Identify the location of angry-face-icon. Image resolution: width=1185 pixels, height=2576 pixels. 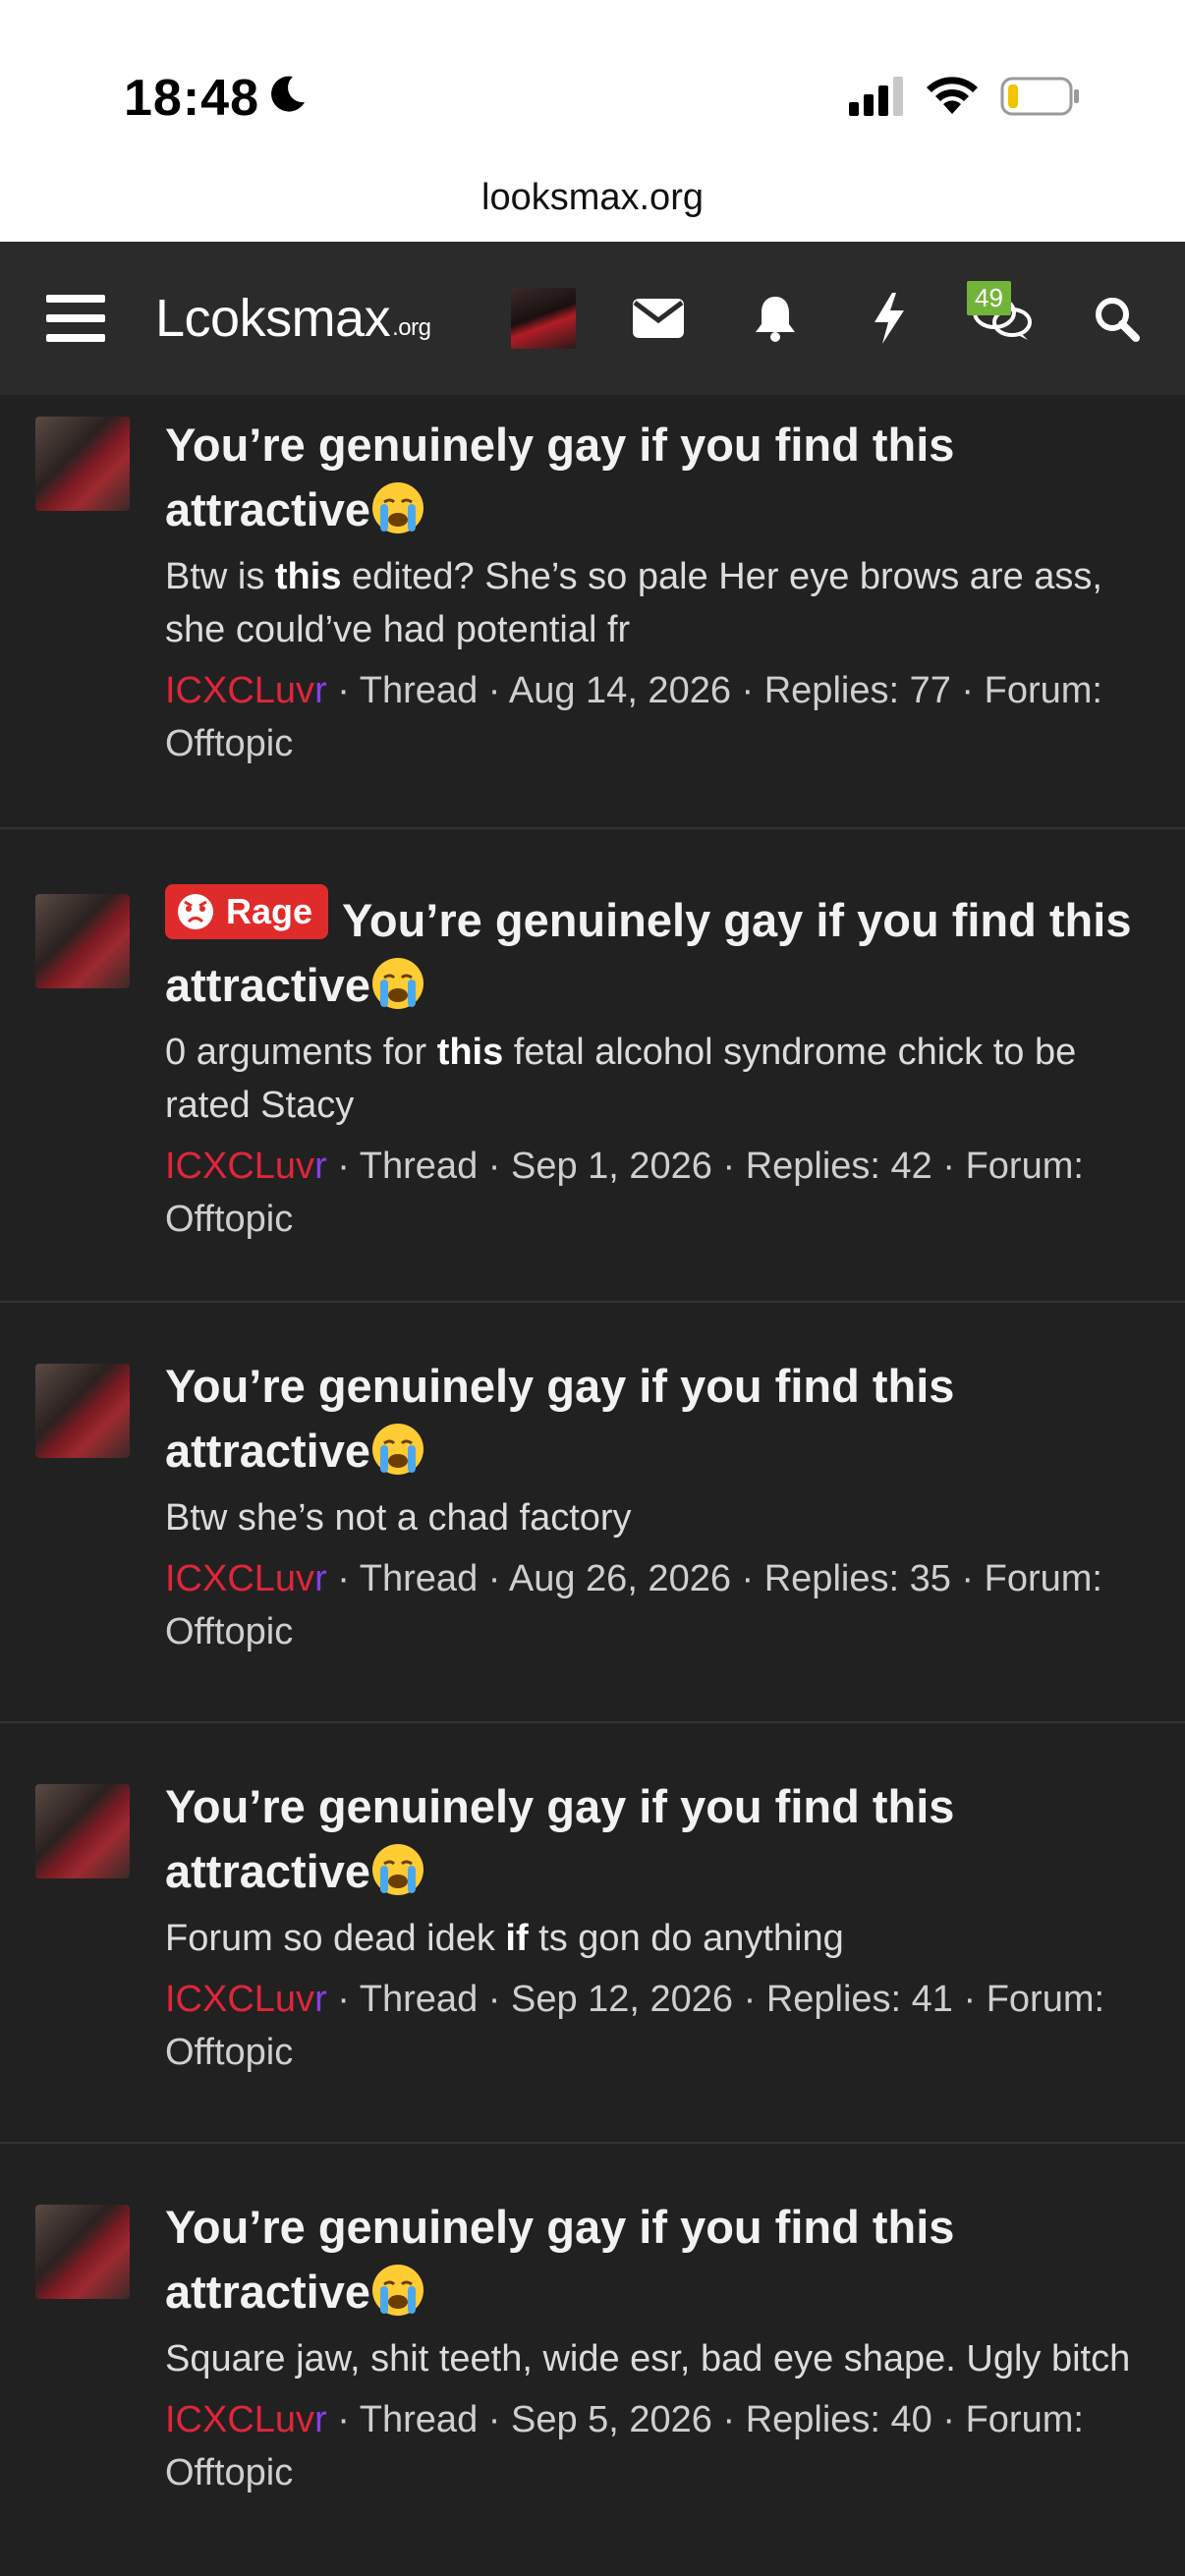
(196, 911).